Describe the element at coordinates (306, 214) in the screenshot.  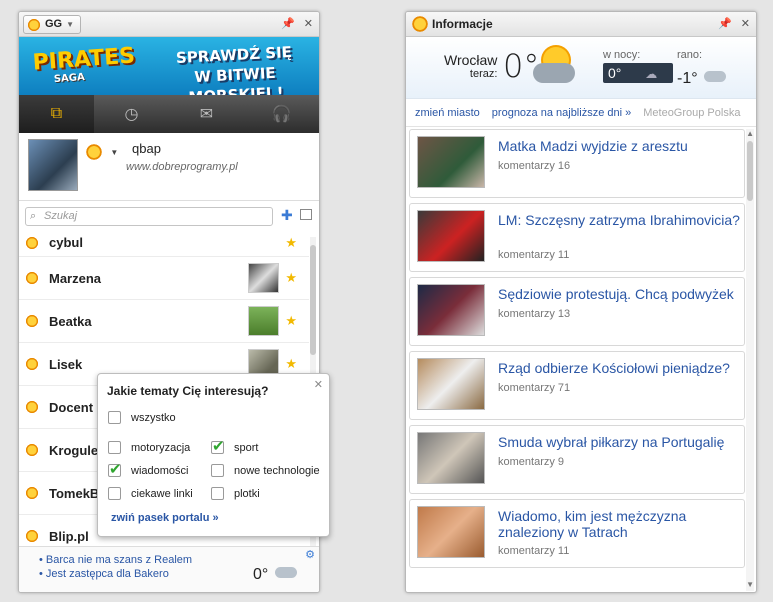
I see `list-view-icon` at that location.